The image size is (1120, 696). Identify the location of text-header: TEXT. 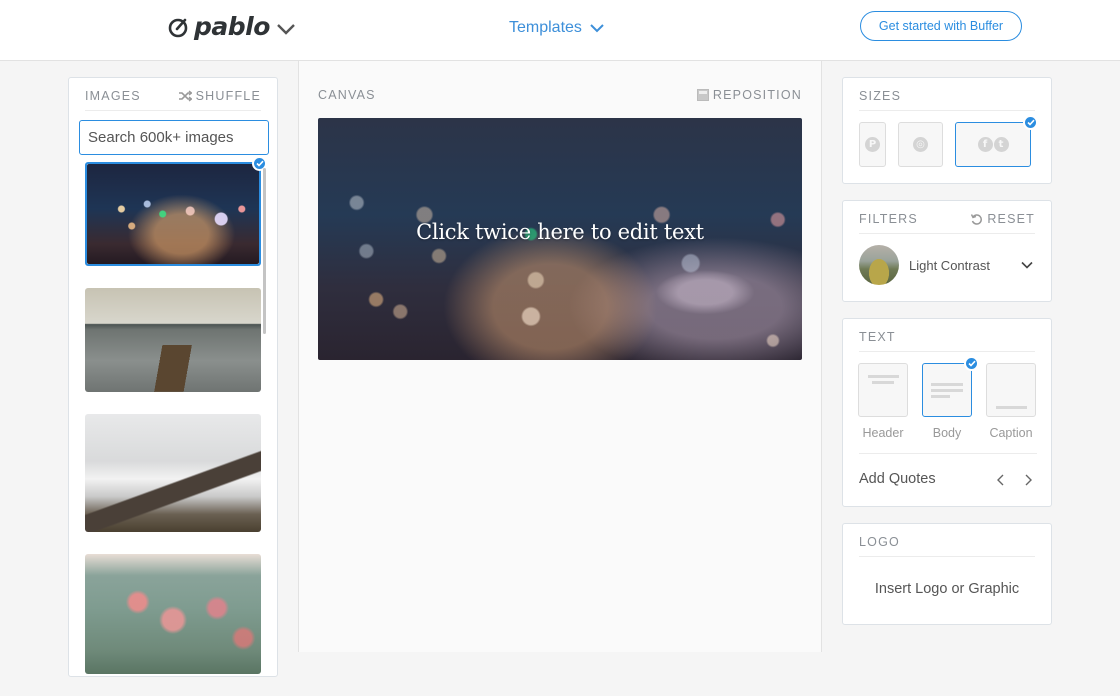
(947, 335).